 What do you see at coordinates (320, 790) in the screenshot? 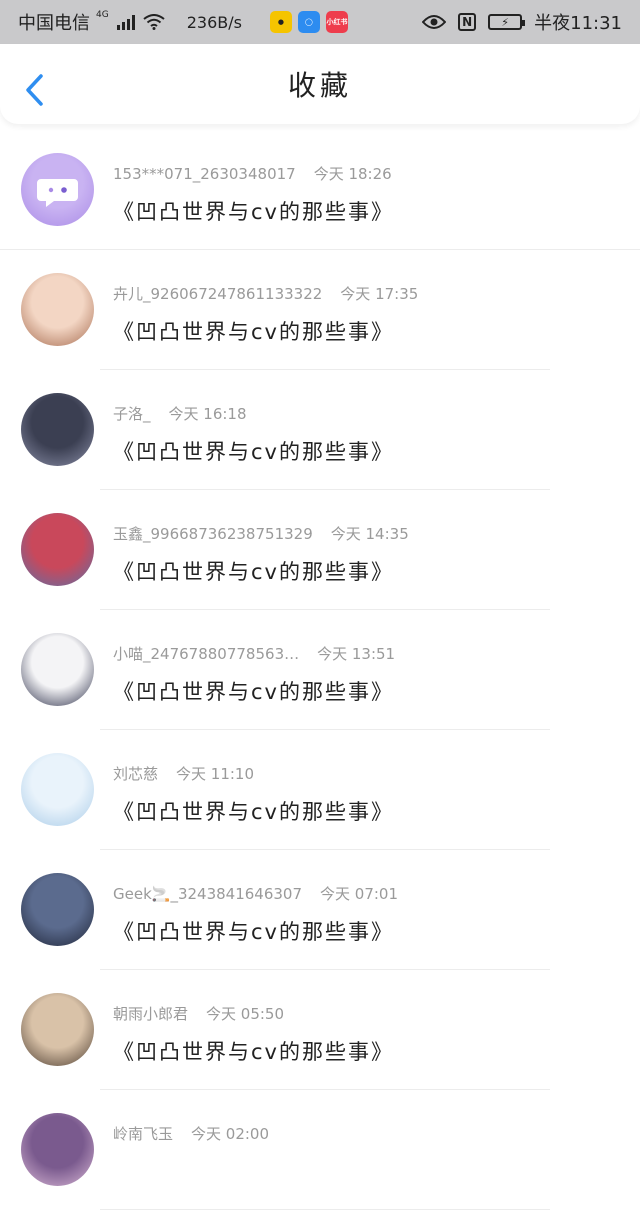
I see `list-item: 刘芯慈 今天 11:10 《凹凸世界与cv的那些事》` at bounding box center [320, 790].